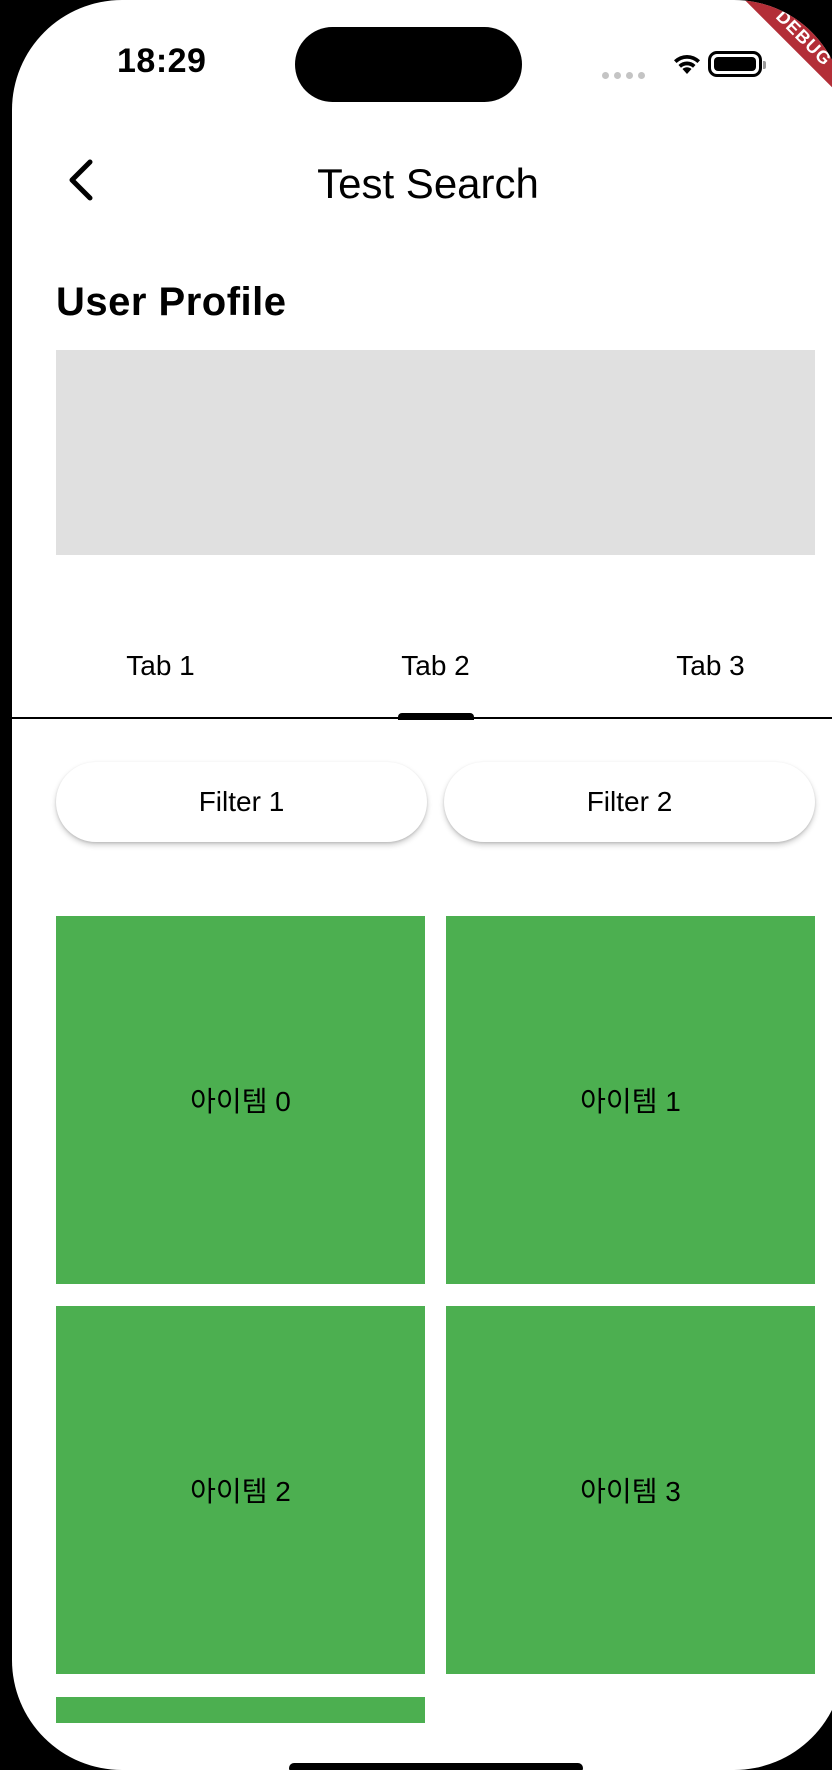 The image size is (832, 1770). I want to click on status-time: 18:29, so click(162, 61).